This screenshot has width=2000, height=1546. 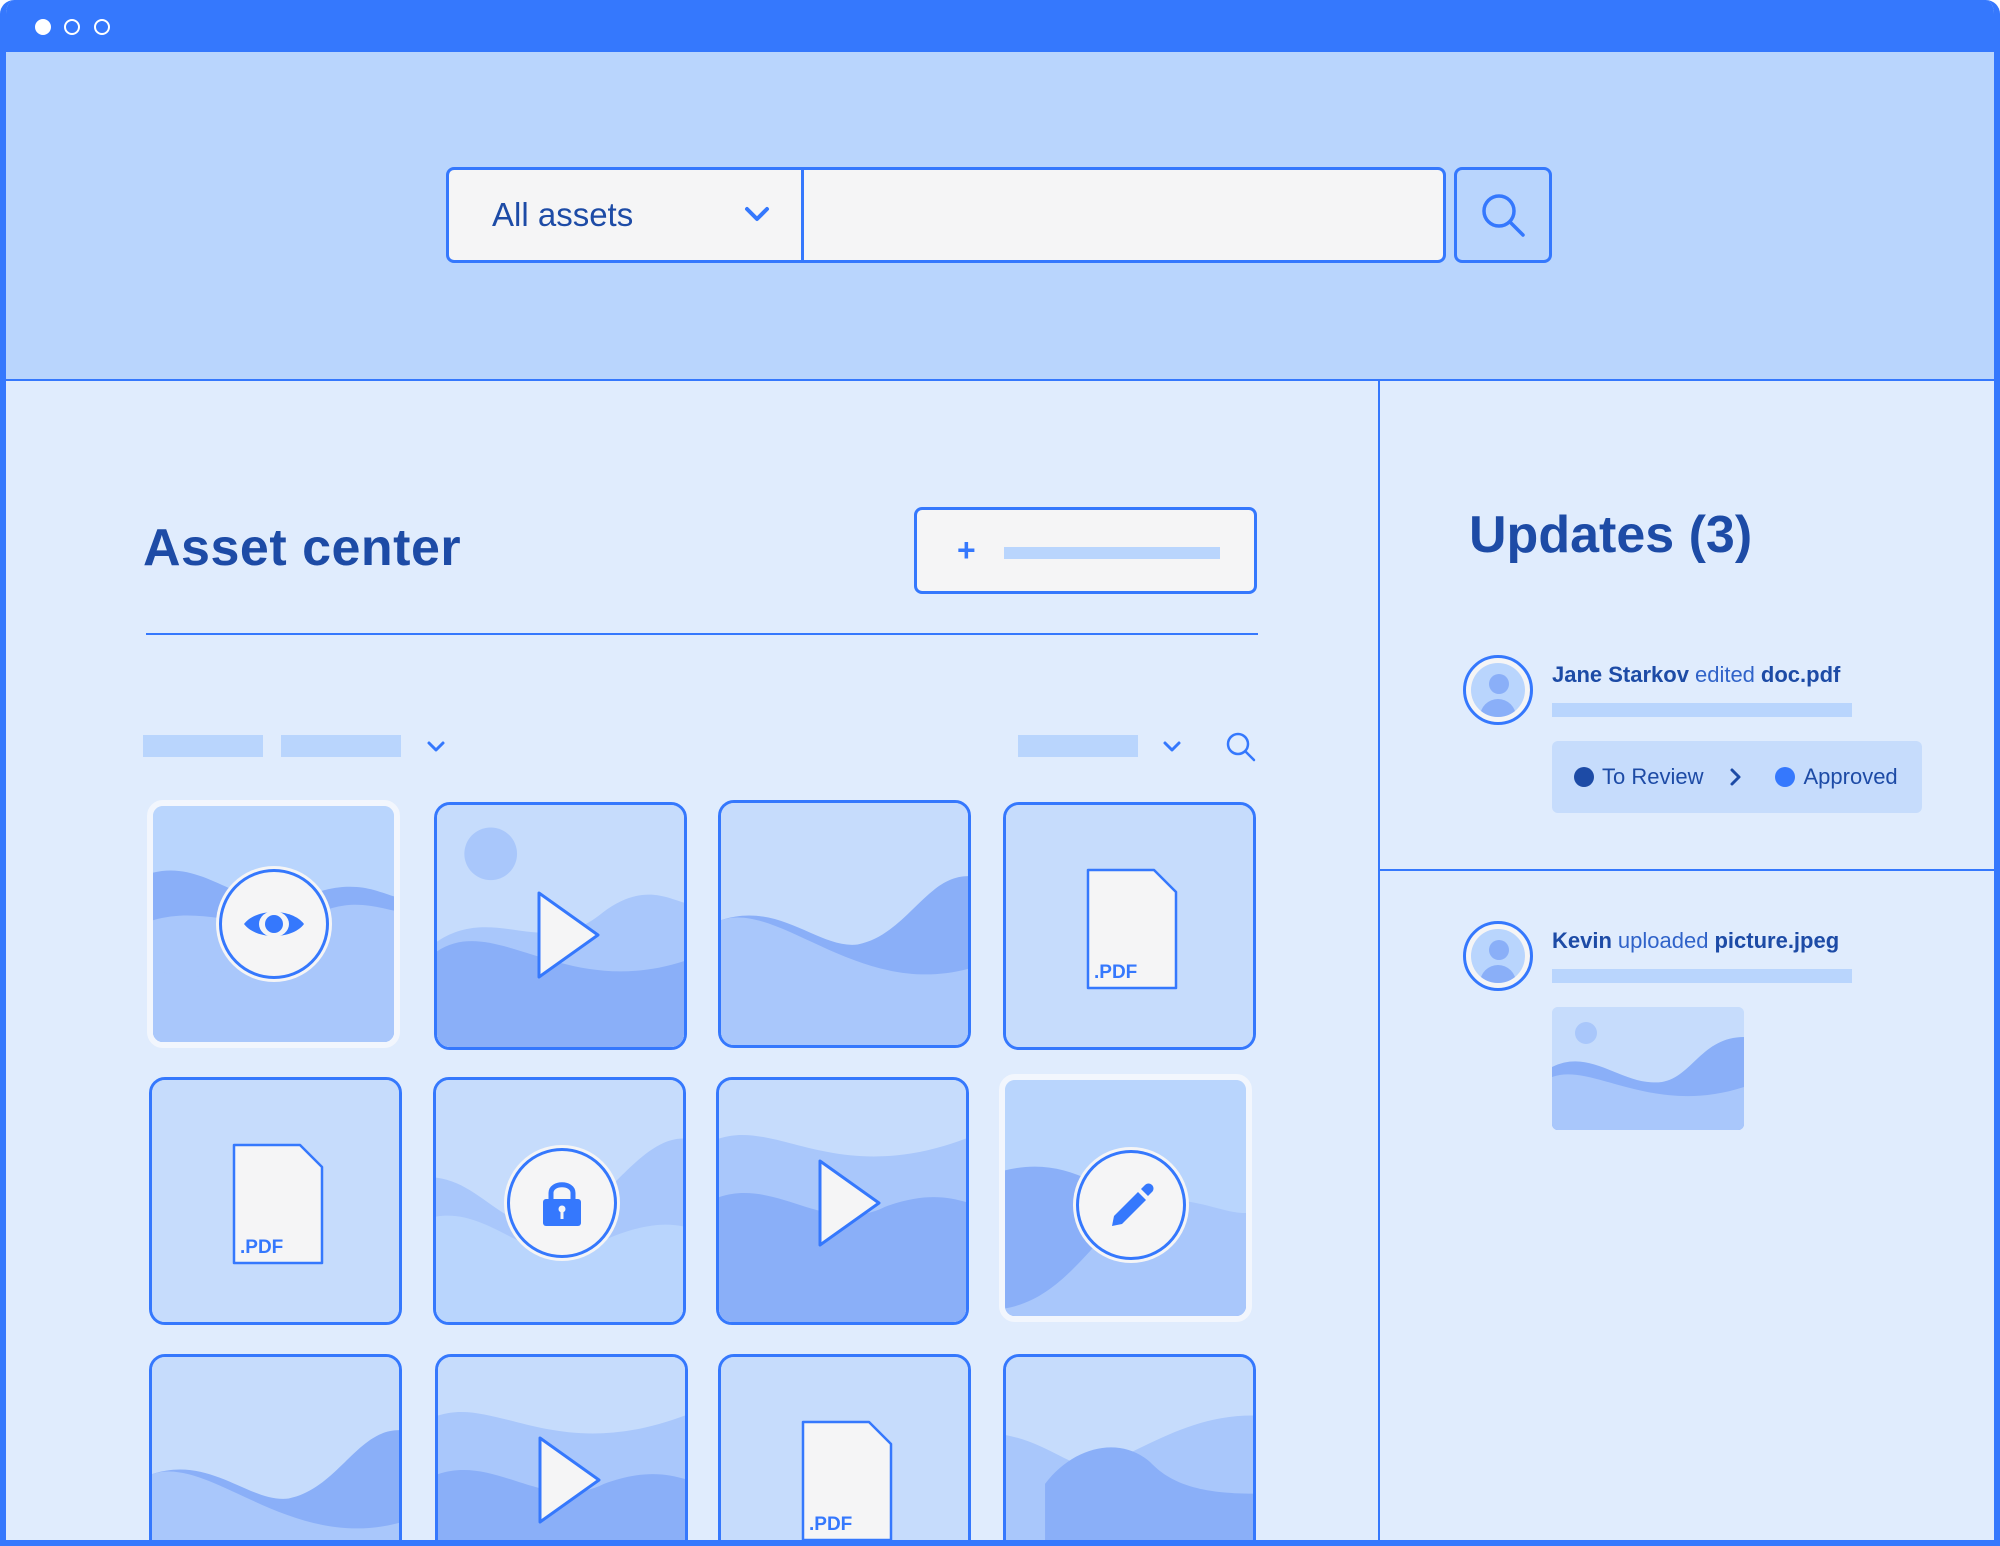 What do you see at coordinates (1123, 215) in the screenshot?
I see `search-input` at bounding box center [1123, 215].